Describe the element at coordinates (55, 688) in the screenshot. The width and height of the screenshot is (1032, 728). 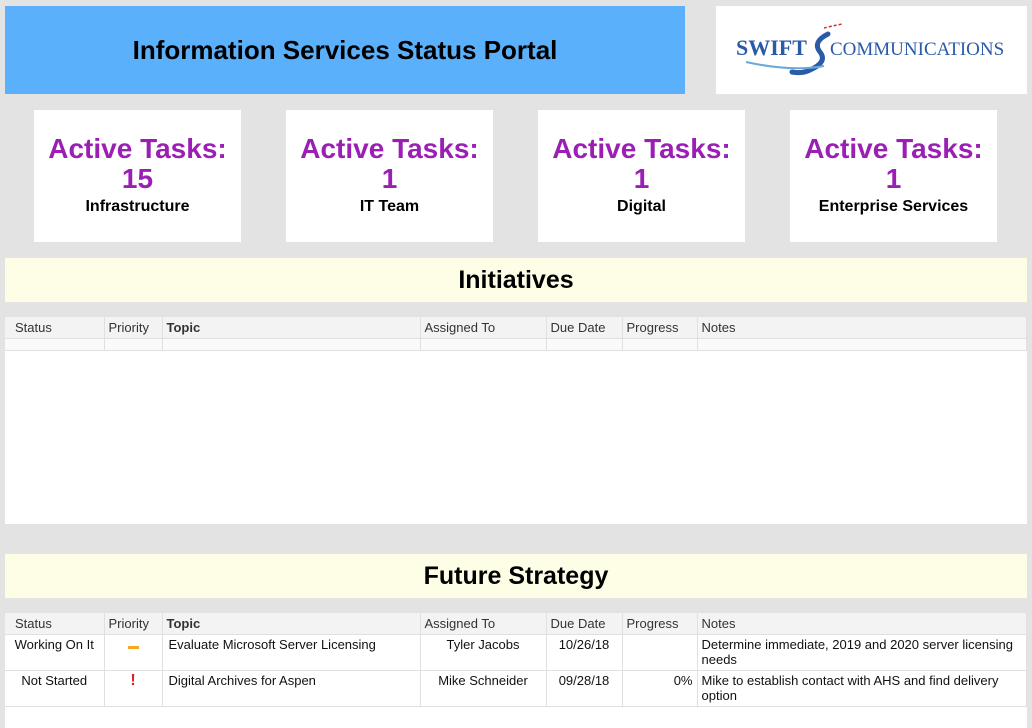
I see `status-cell: Not Started` at that location.